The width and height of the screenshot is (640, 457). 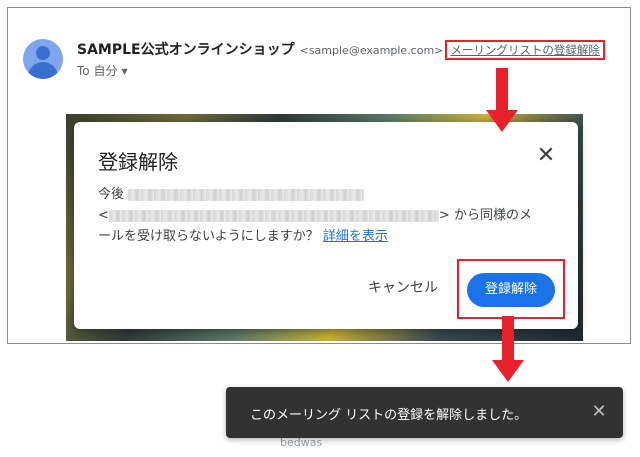 I want to click on unsubscribe-link: メーリングリストの登録解除, so click(x=525, y=50).